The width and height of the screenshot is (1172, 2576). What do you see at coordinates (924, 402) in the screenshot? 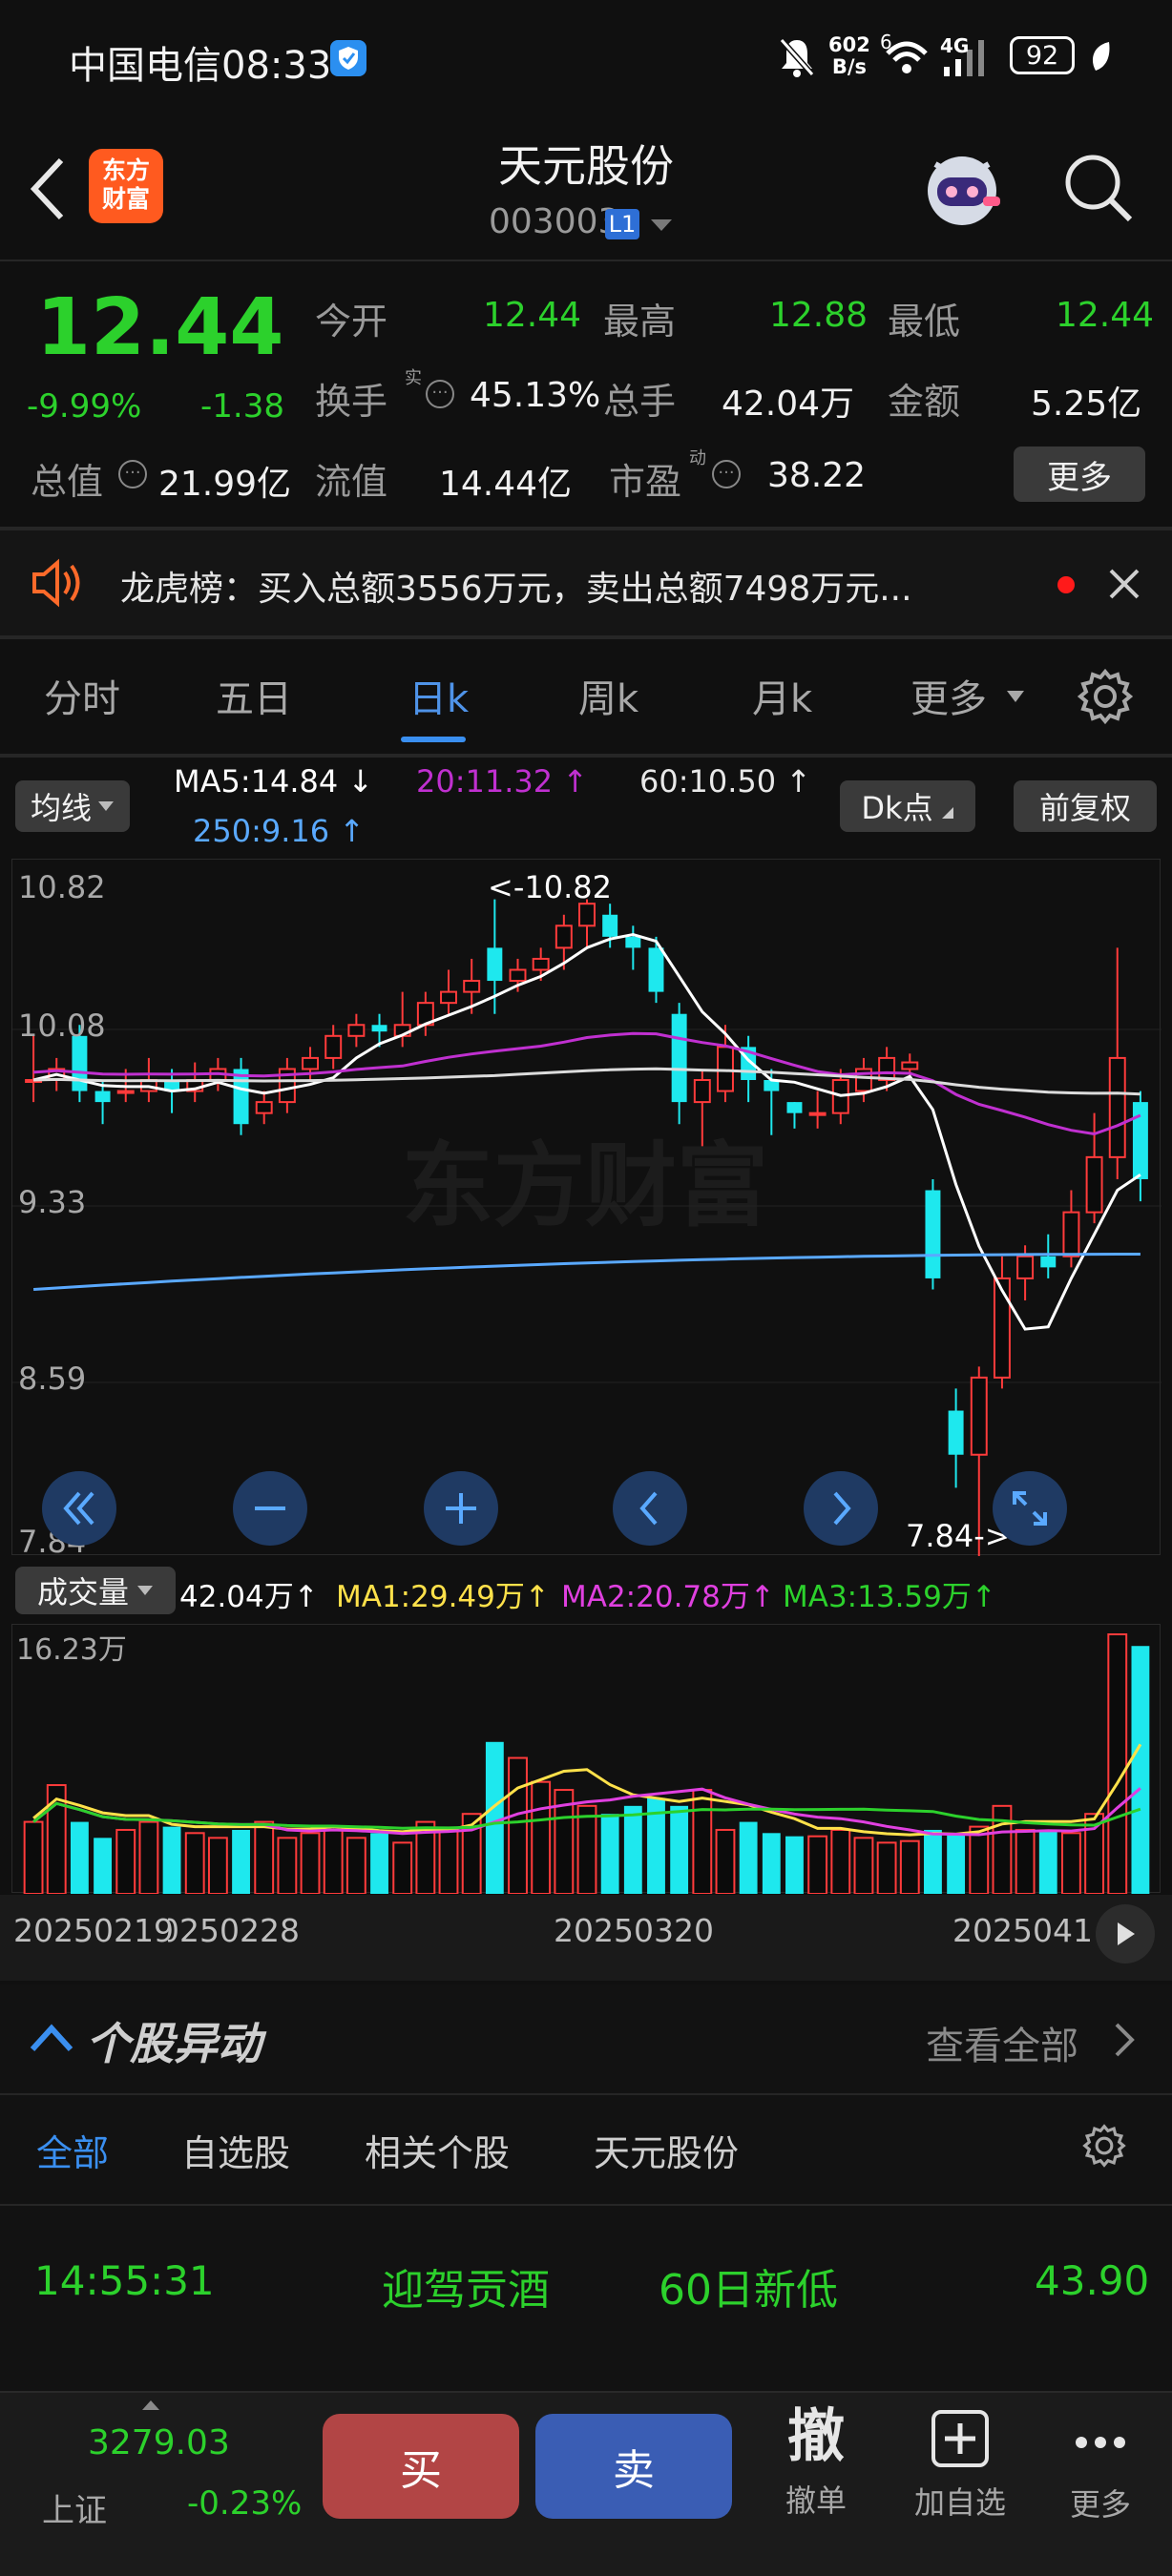
I see `amount-label: 金额` at bounding box center [924, 402].